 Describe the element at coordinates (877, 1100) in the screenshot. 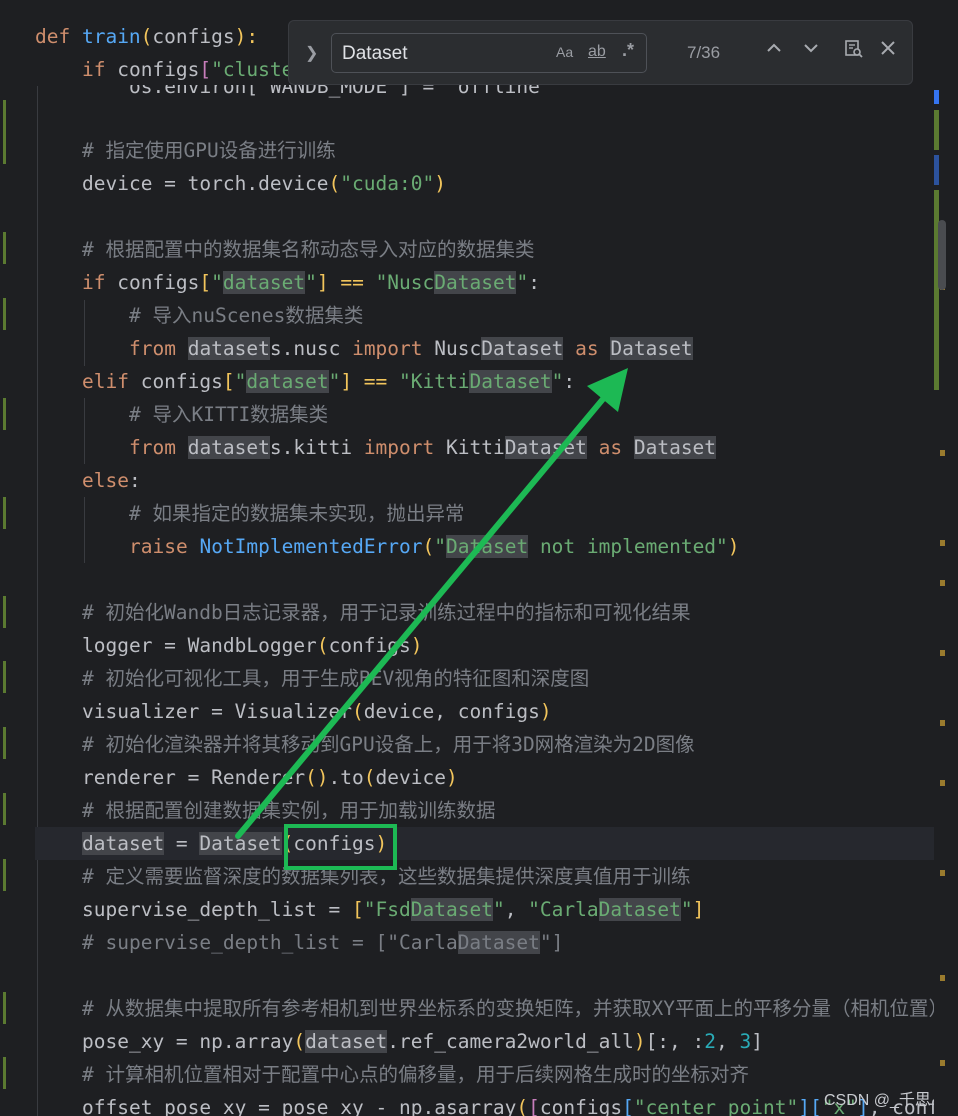

I see `watermark: CSDN @_千思` at that location.